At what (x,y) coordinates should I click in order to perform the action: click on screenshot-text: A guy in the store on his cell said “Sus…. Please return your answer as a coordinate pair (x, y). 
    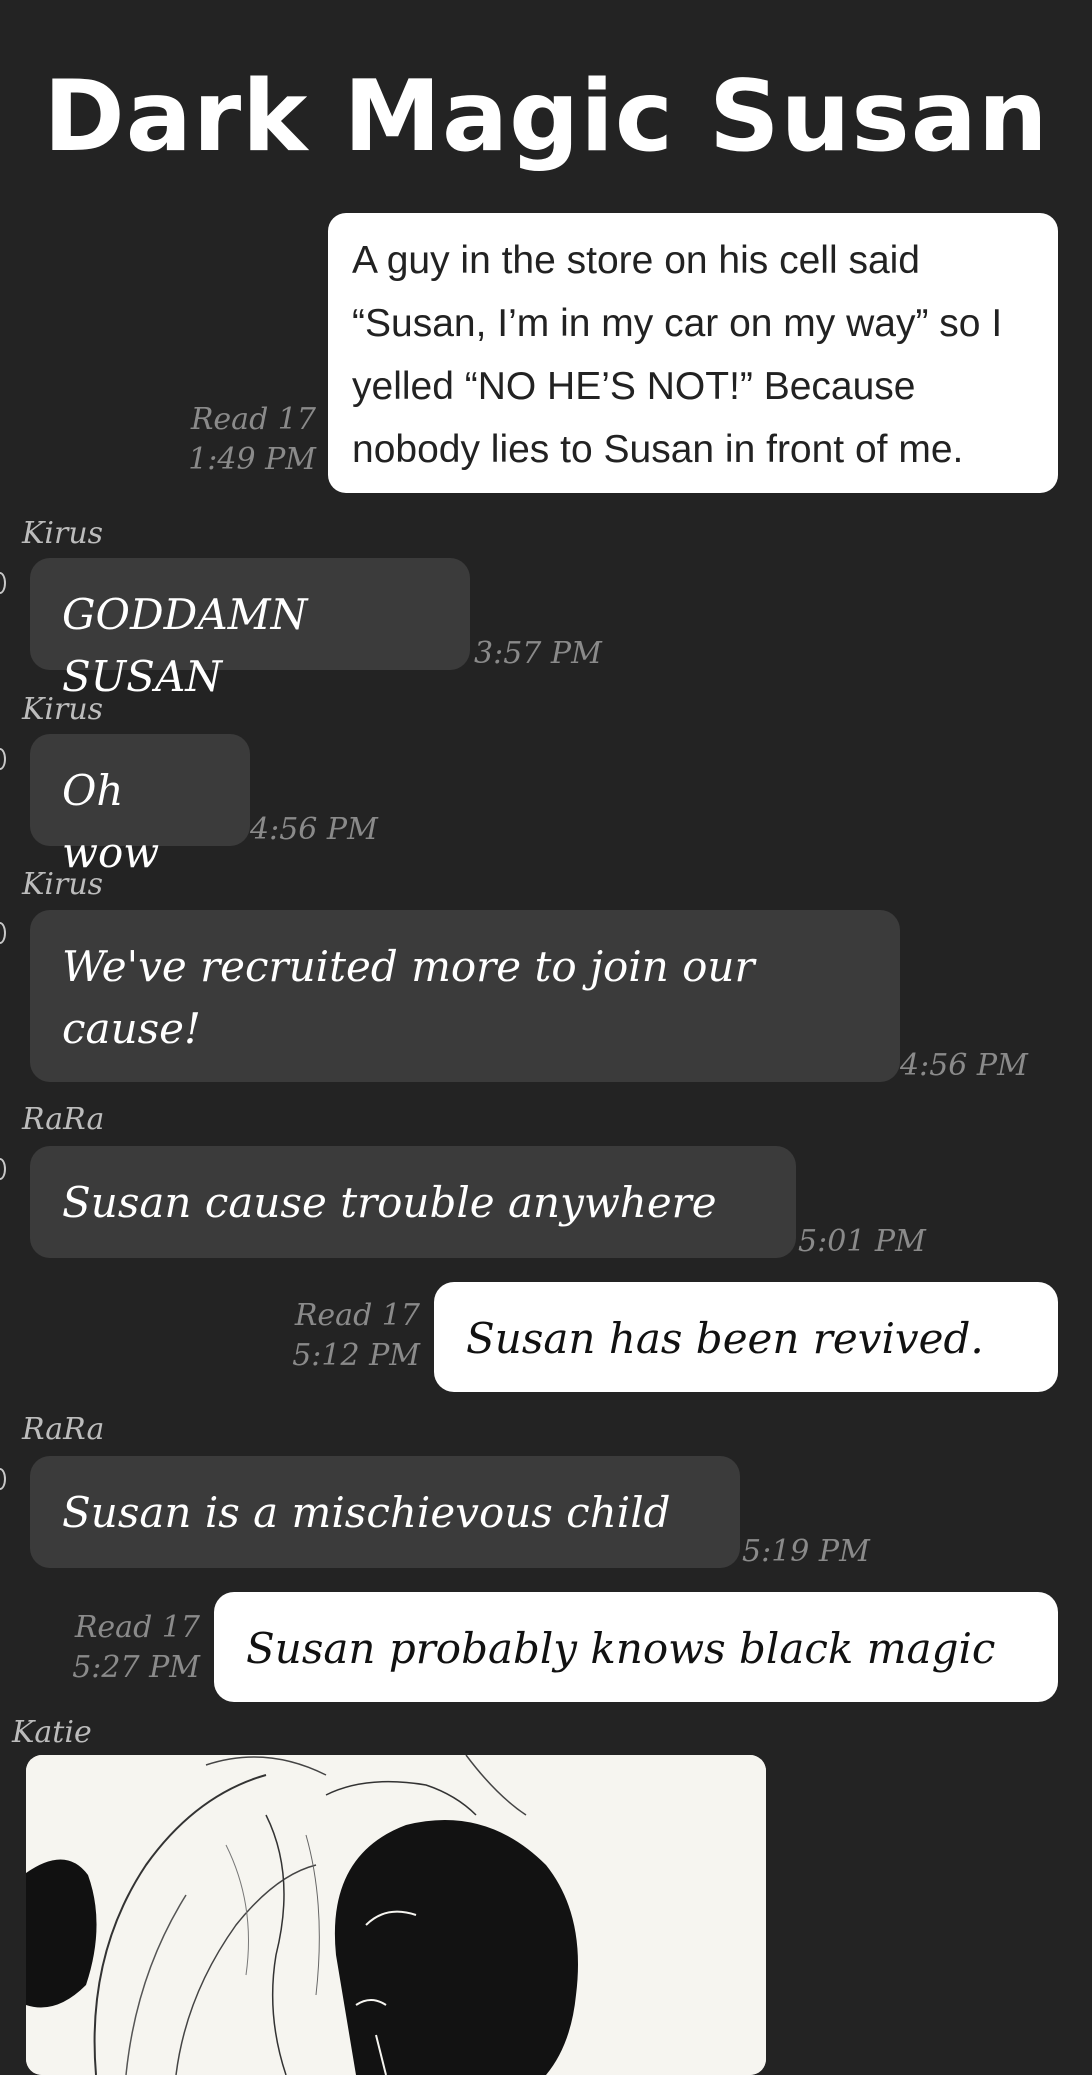
    Looking at the image, I should click on (677, 355).